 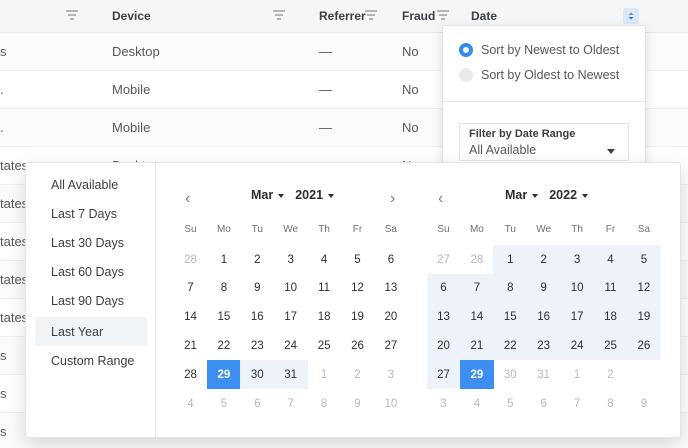 What do you see at coordinates (91, 360) in the screenshot?
I see `preset-custom-range: Custom Range` at bounding box center [91, 360].